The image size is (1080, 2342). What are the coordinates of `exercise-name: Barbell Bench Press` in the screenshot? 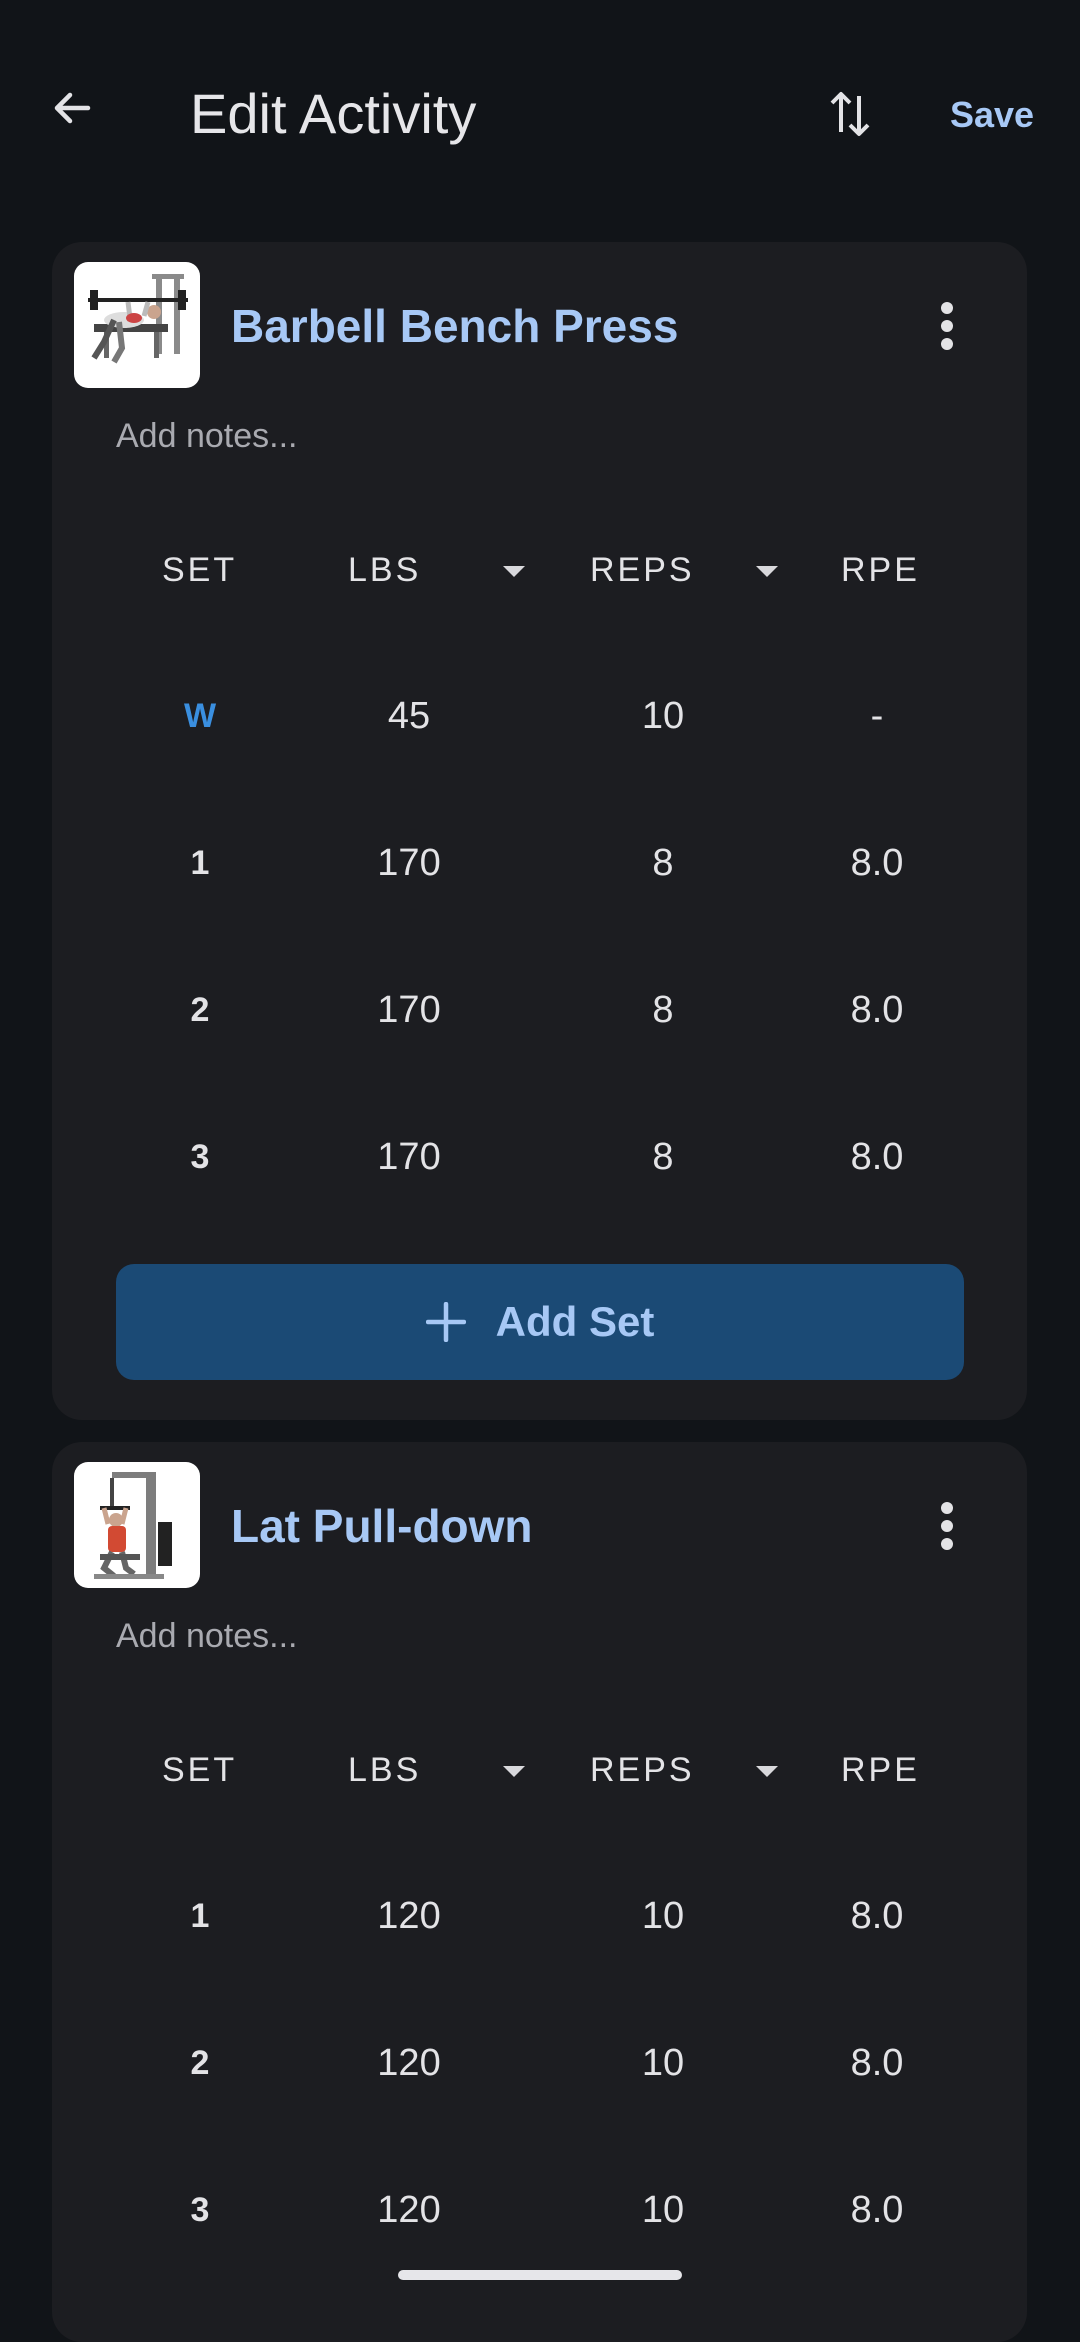 It's located at (454, 326).